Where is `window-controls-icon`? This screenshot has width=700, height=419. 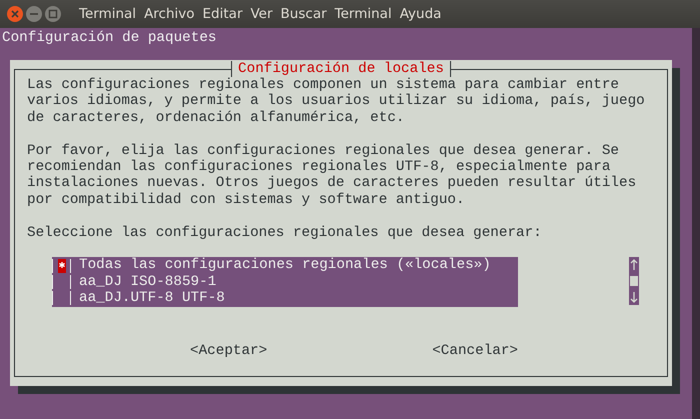 window-controls-icon is located at coordinates (34, 14).